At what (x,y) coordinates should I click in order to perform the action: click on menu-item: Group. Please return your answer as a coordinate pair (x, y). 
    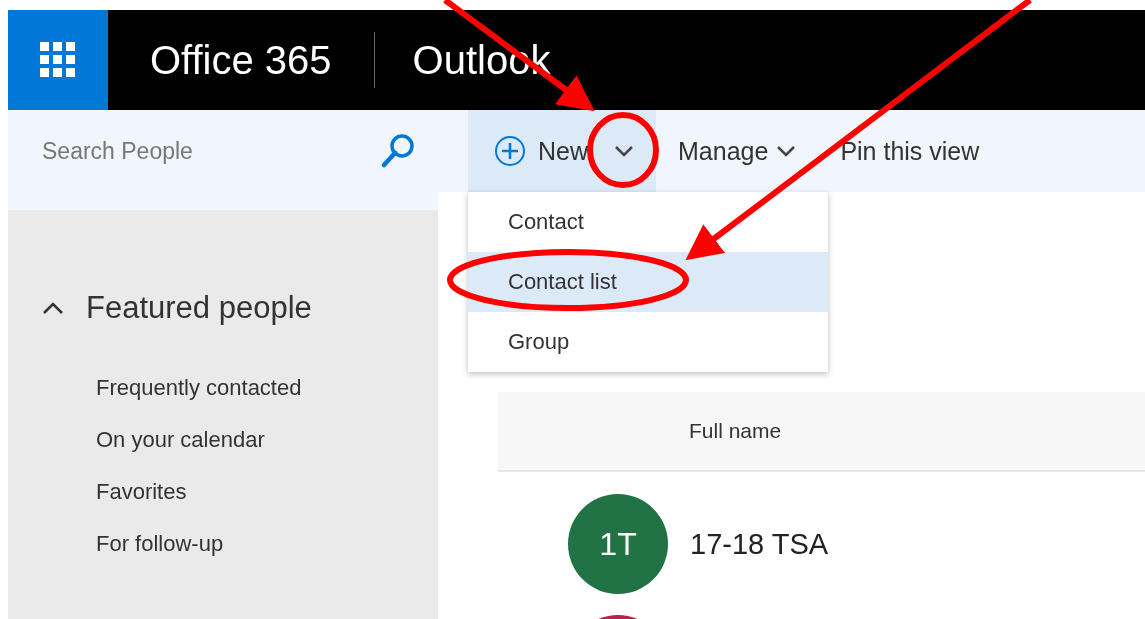
    Looking at the image, I should click on (648, 342).